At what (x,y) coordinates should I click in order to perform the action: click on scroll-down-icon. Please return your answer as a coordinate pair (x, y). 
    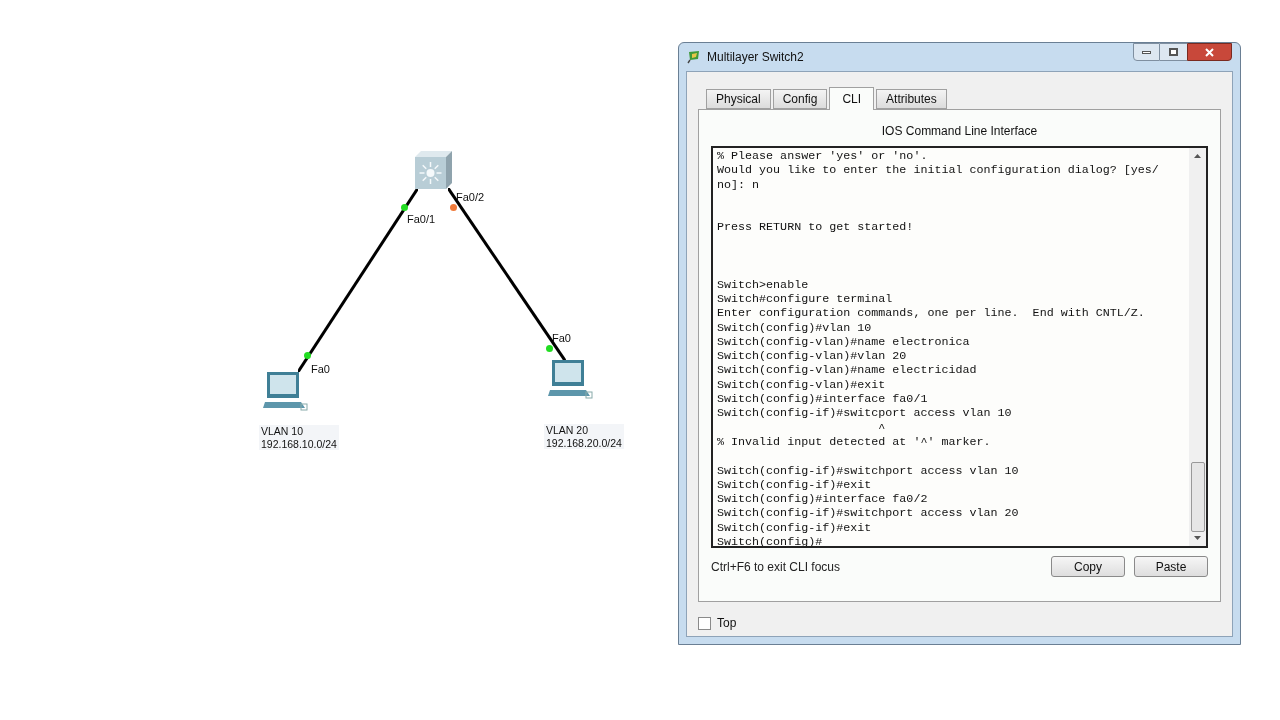
    Looking at the image, I should click on (1197, 538).